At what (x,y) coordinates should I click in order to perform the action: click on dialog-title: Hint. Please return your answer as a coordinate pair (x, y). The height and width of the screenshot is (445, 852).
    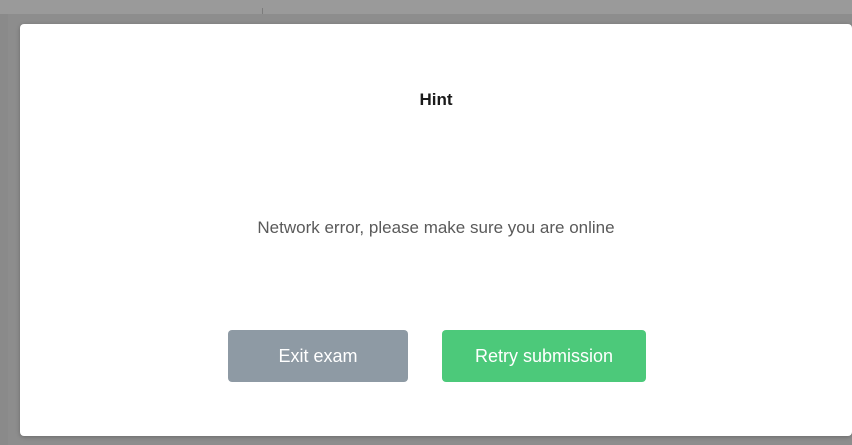
    Looking at the image, I should click on (436, 99).